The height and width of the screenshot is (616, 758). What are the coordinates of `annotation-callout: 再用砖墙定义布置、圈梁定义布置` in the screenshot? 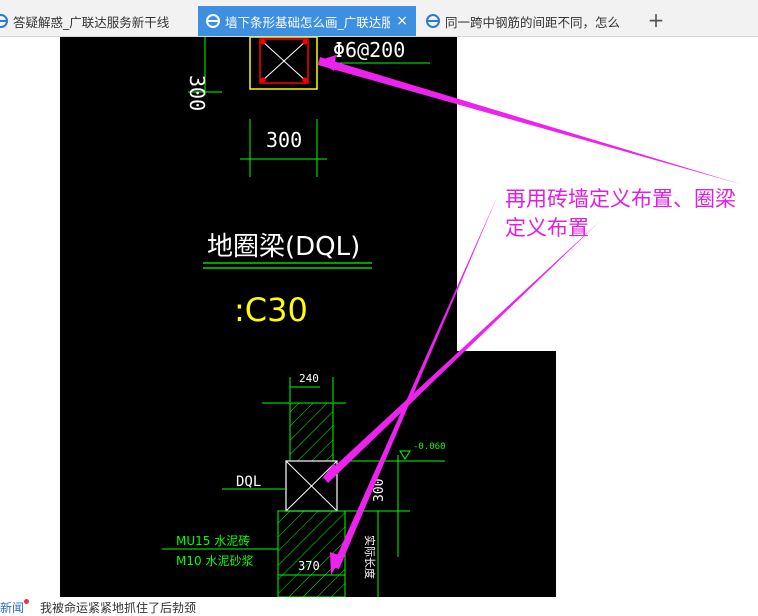 It's located at (620, 213).